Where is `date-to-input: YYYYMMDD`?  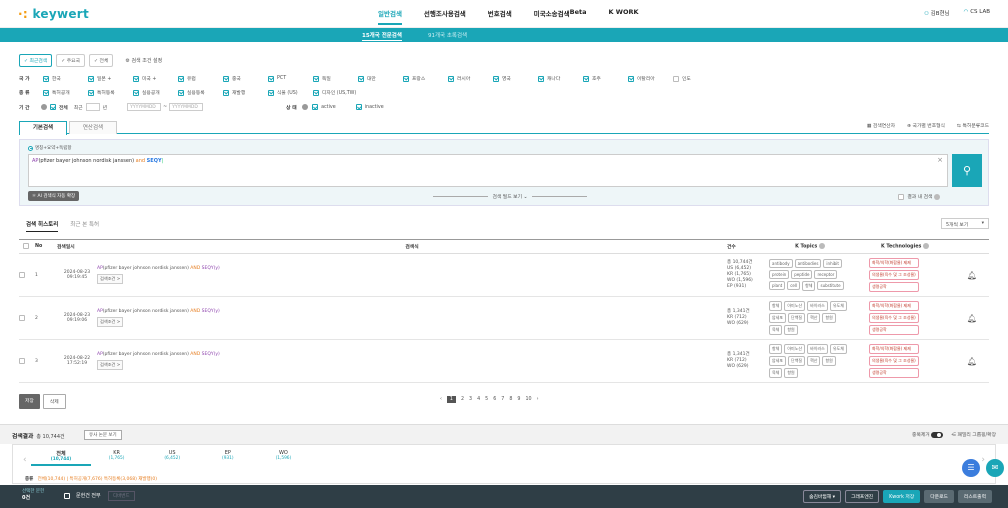
date-to-input: YYYYMMDD is located at coordinates (186, 107).